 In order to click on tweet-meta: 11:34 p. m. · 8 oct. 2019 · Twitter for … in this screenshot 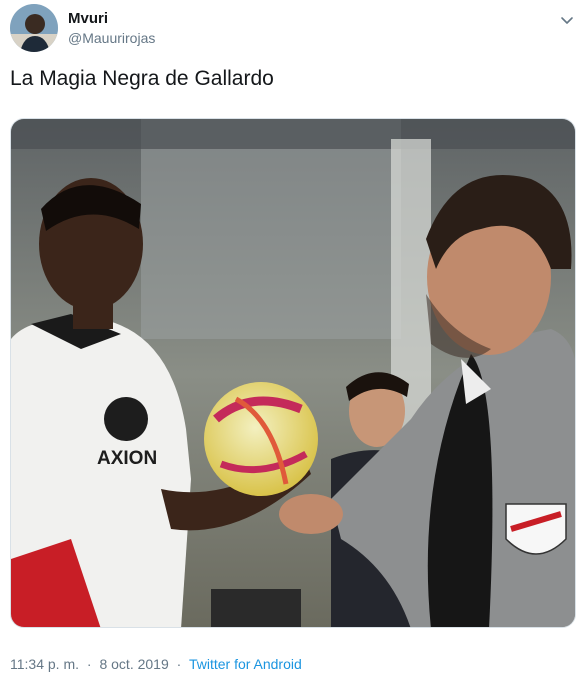, I will do `click(156, 664)`.